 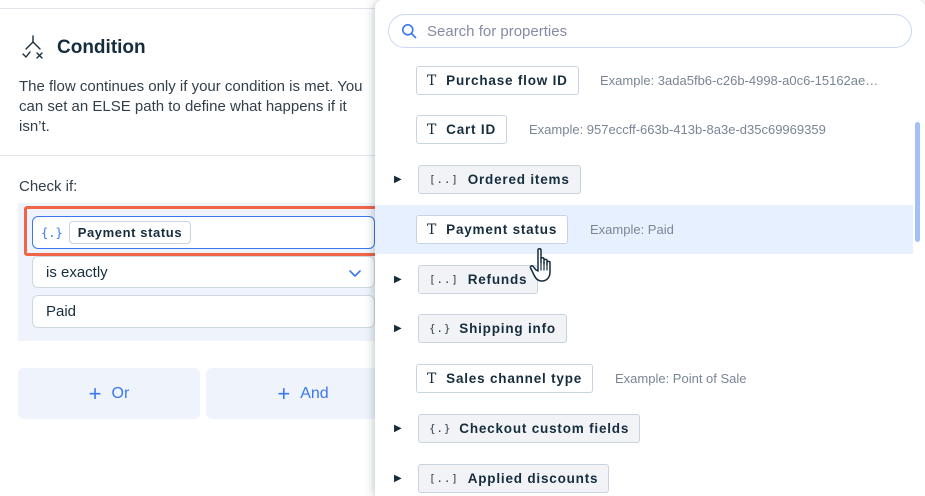 I want to click on property-chip: [..] Refunds, so click(x=478, y=279).